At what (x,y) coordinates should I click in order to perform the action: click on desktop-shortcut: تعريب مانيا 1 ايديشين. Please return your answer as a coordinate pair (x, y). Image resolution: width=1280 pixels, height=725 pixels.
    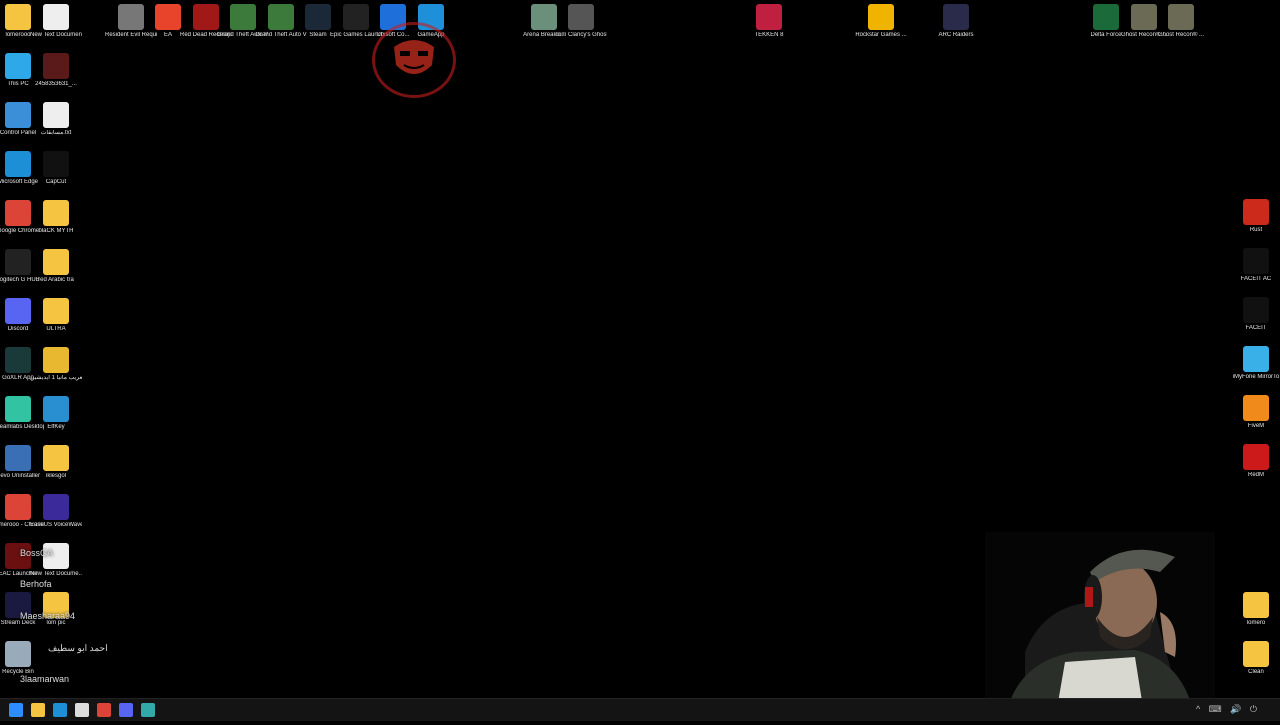
    Looking at the image, I should click on (56, 364).